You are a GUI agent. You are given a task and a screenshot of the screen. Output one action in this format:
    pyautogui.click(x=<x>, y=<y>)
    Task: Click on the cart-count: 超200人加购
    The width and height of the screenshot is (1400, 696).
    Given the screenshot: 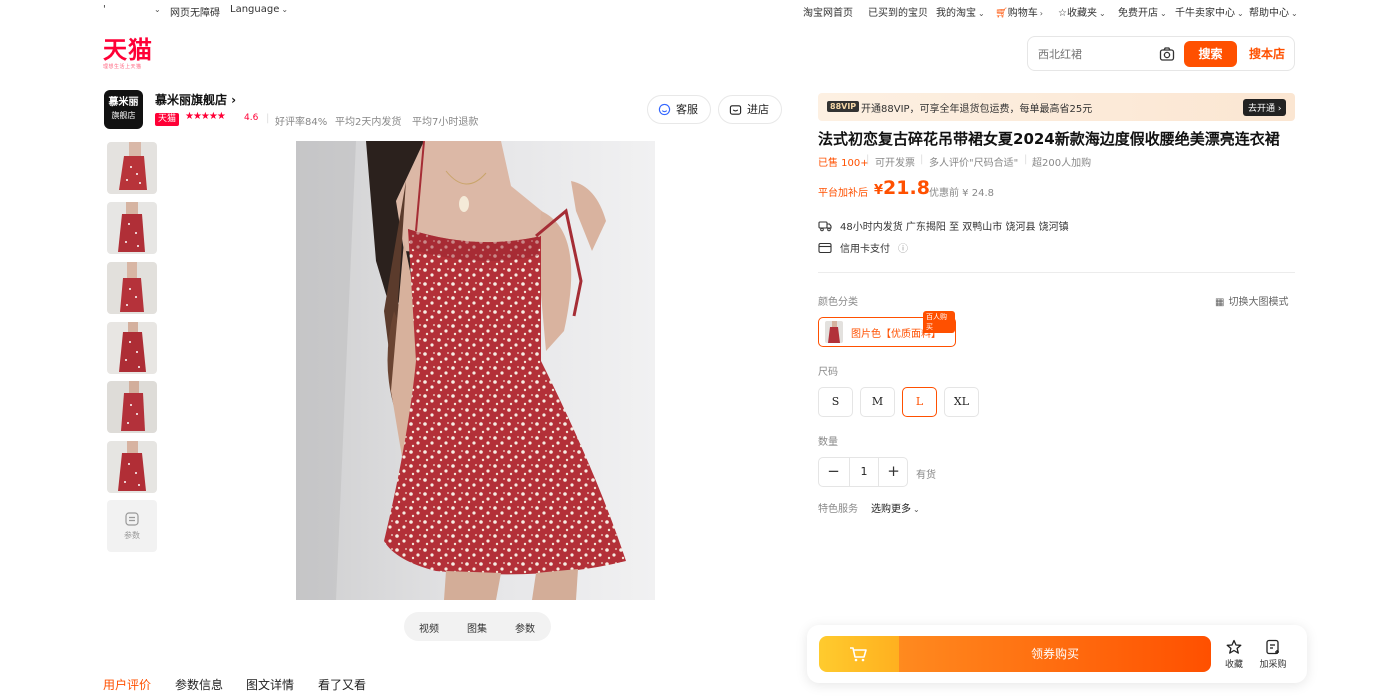 What is the action you would take?
    pyautogui.click(x=1062, y=163)
    